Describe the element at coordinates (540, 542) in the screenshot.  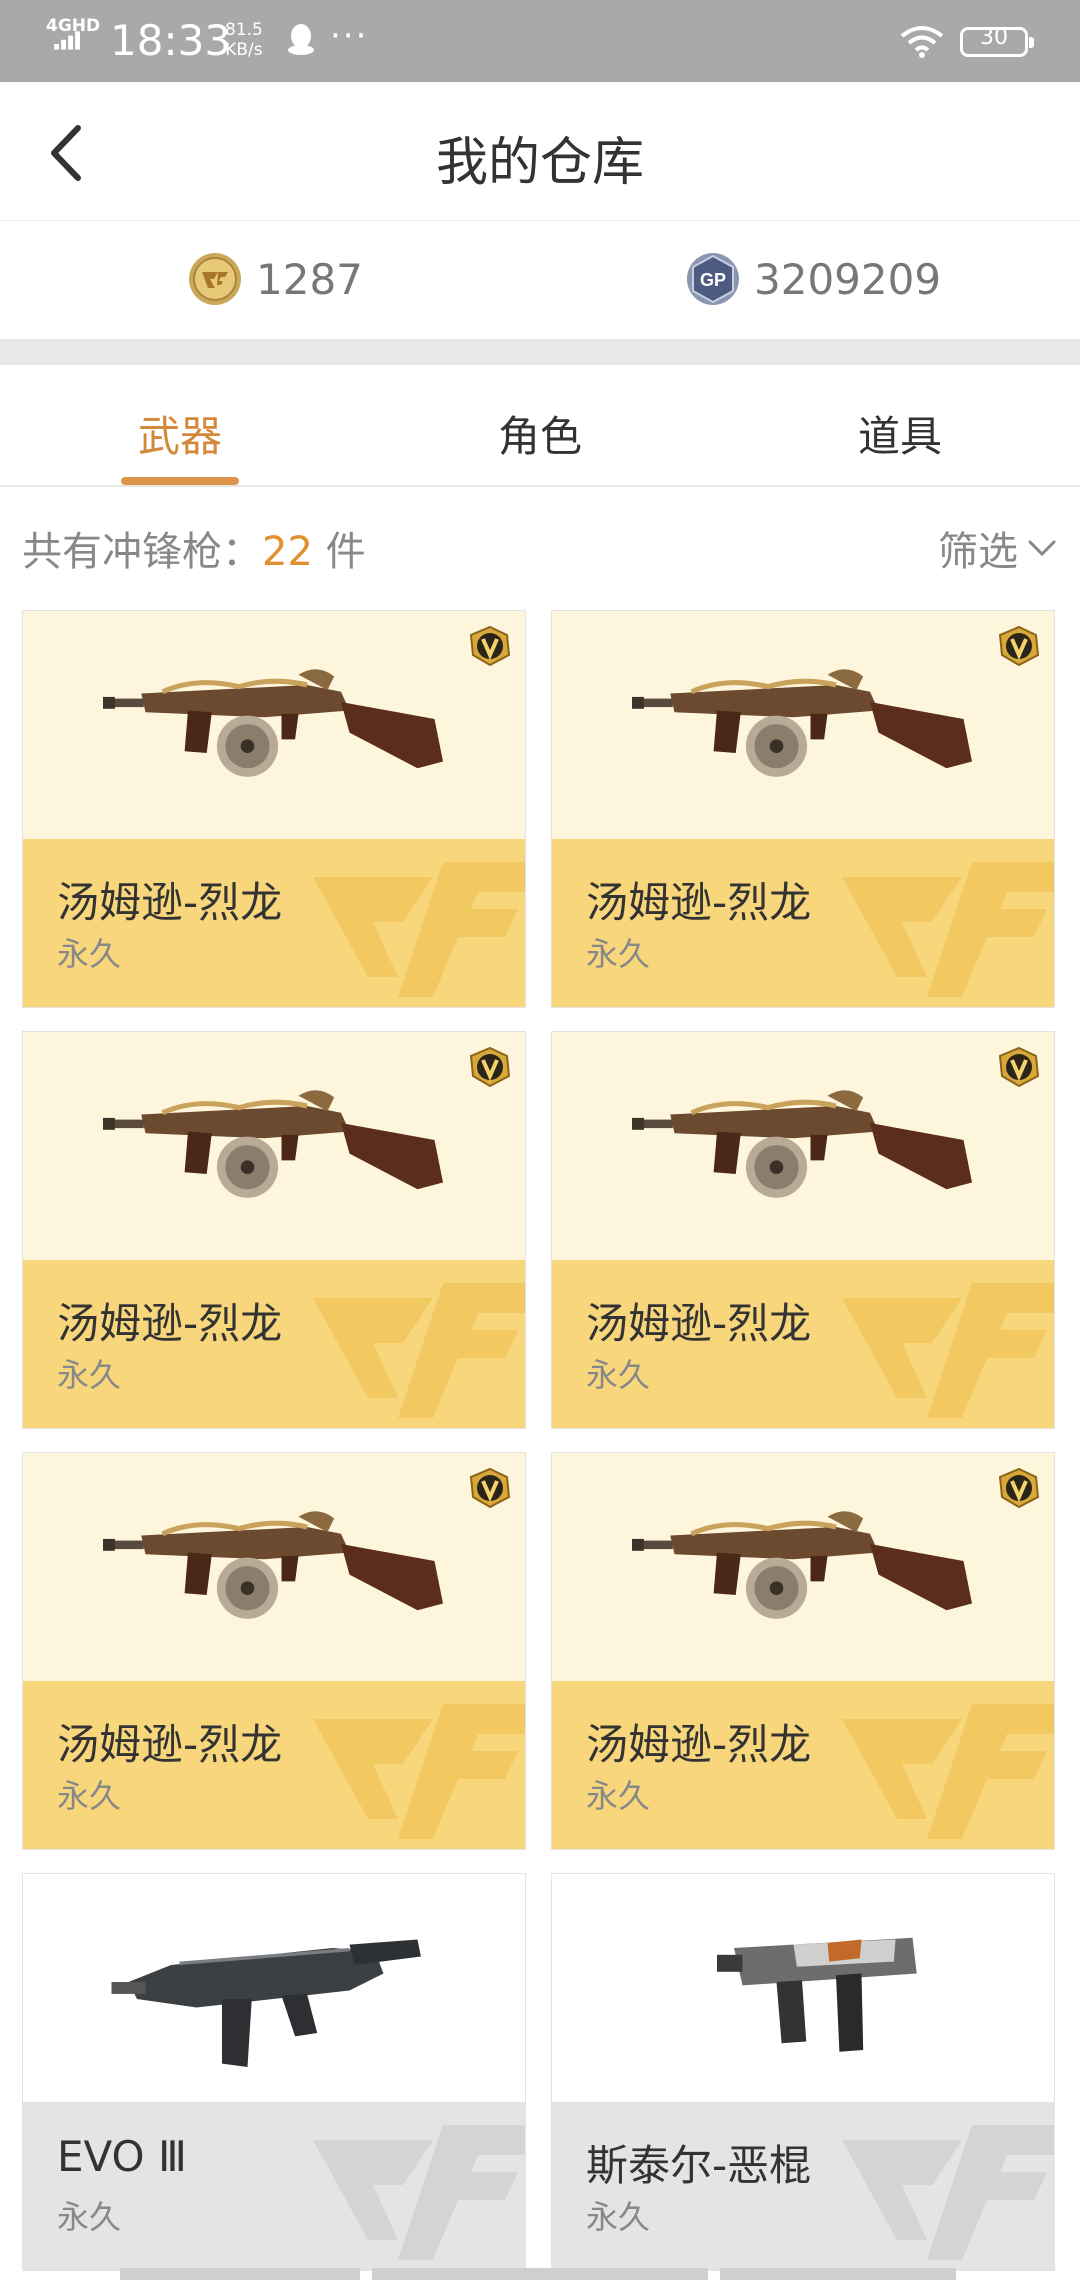
I see `summary-row: 共有冲锋枪：22 件 筛选` at that location.